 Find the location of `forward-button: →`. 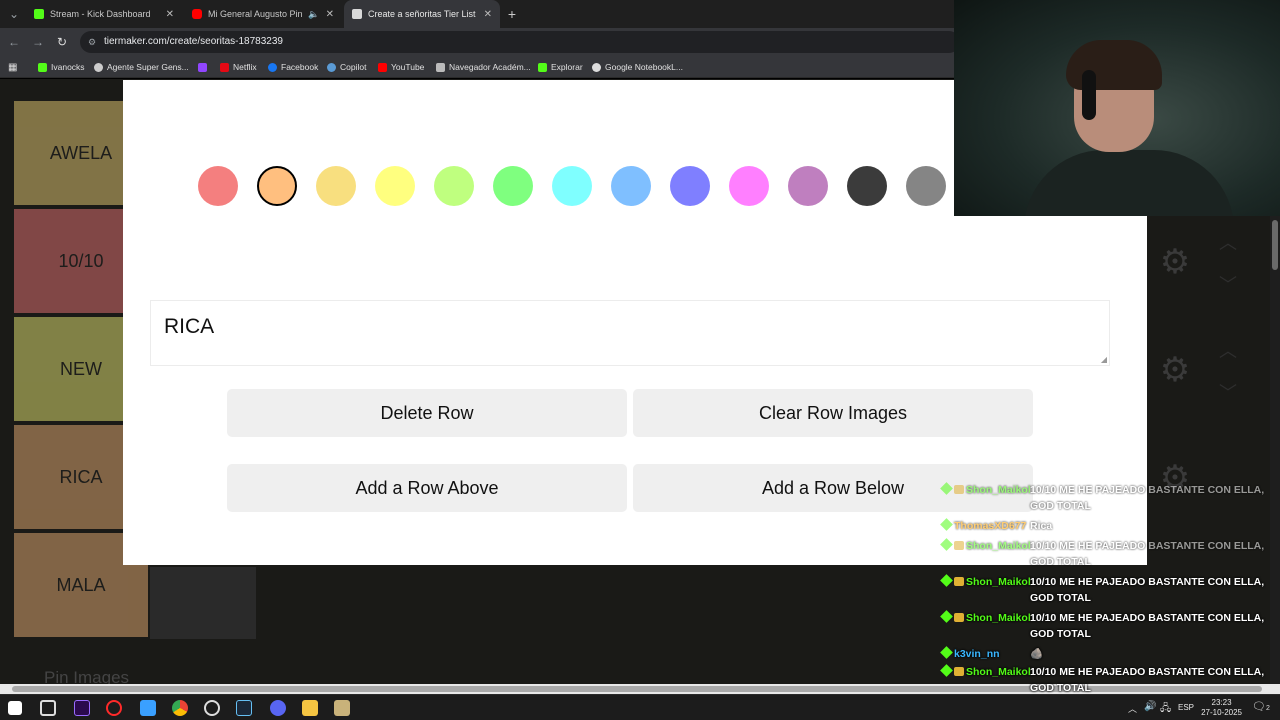

forward-button: → is located at coordinates (38, 42).